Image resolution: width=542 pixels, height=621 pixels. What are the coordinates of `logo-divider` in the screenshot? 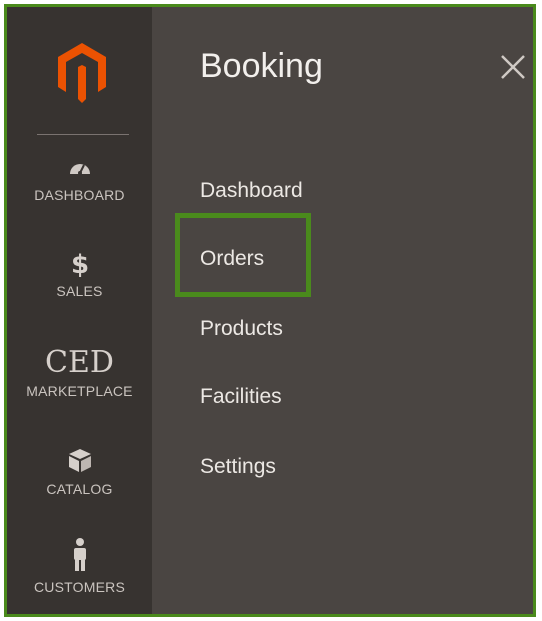 It's located at (83, 134).